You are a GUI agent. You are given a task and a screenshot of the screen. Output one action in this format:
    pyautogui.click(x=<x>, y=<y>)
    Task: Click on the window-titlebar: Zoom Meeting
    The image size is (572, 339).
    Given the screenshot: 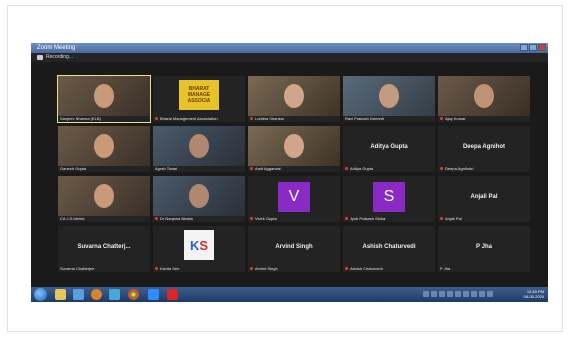 What is the action you would take?
    pyautogui.click(x=289, y=48)
    